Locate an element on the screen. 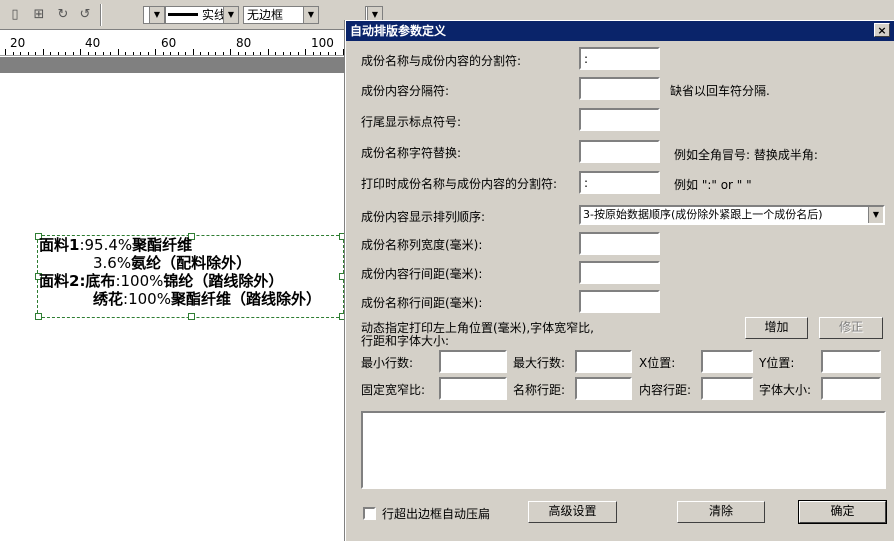 The height and width of the screenshot is (541, 894). dynamic-heading-2: 行距和字体大小: is located at coordinates (405, 341).